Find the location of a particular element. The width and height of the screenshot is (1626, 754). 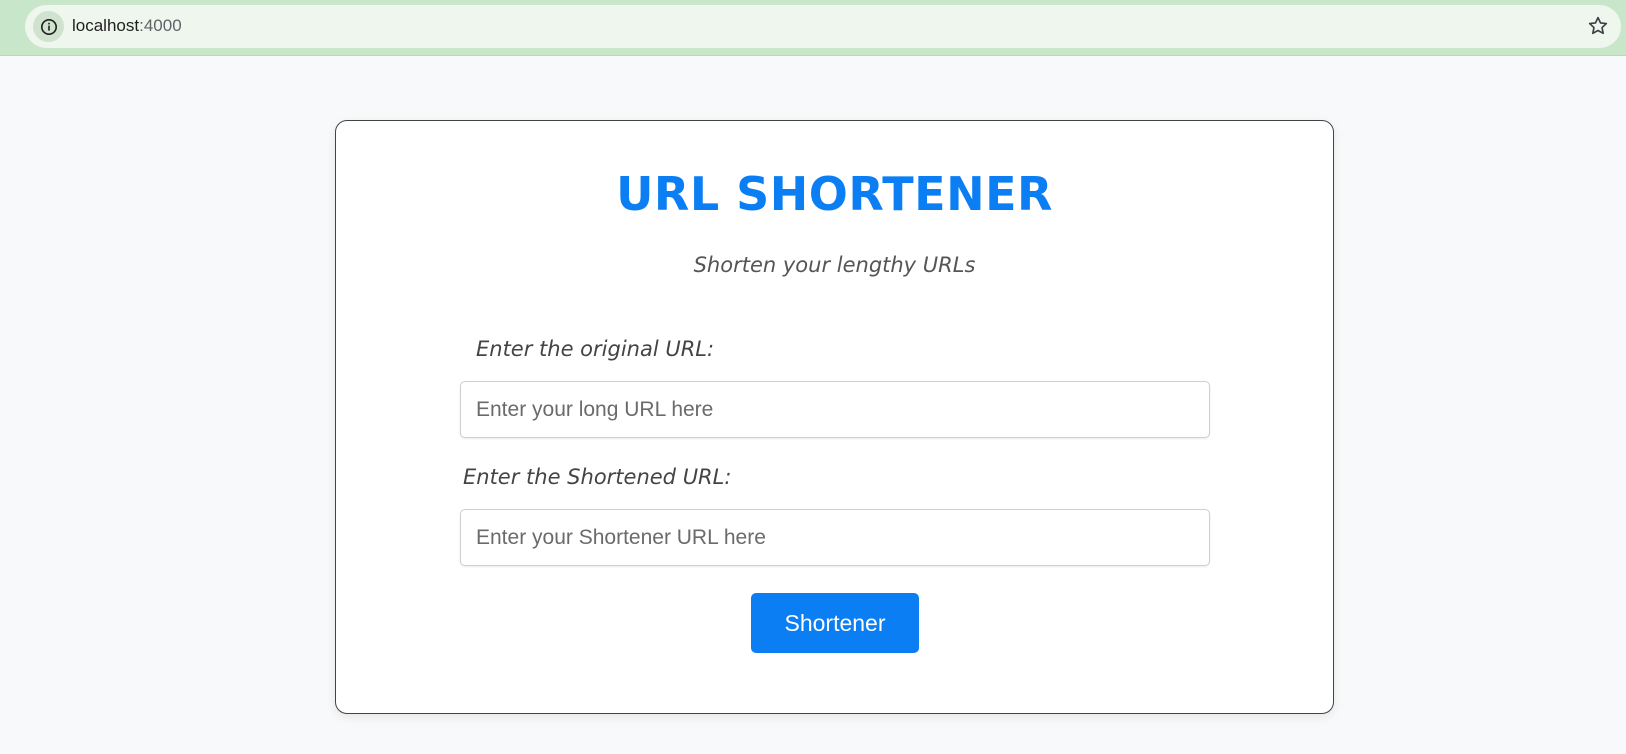

info-icon is located at coordinates (48, 26).